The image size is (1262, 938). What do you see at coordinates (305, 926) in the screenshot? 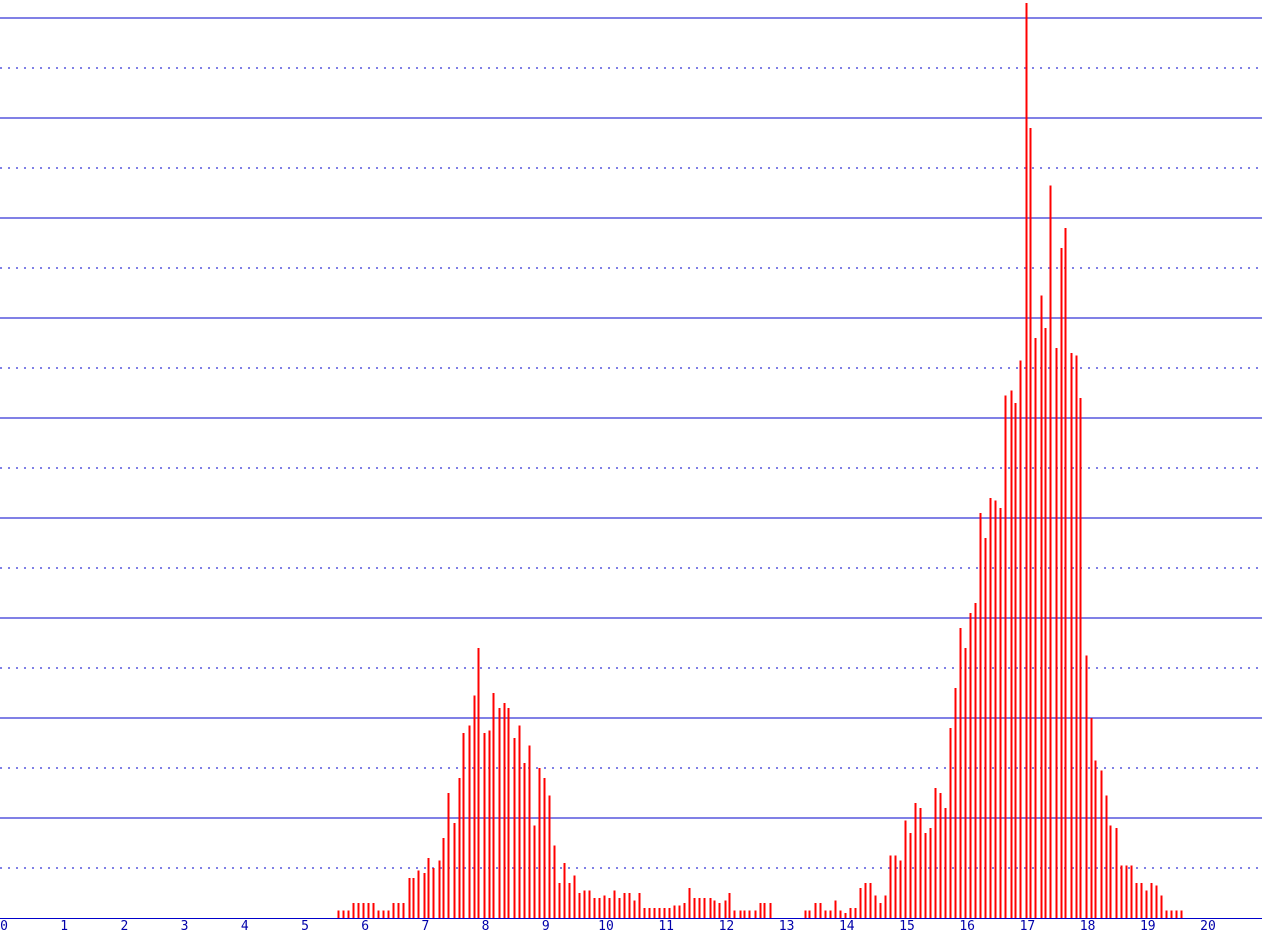
I see `x-tick-label: 5` at bounding box center [305, 926].